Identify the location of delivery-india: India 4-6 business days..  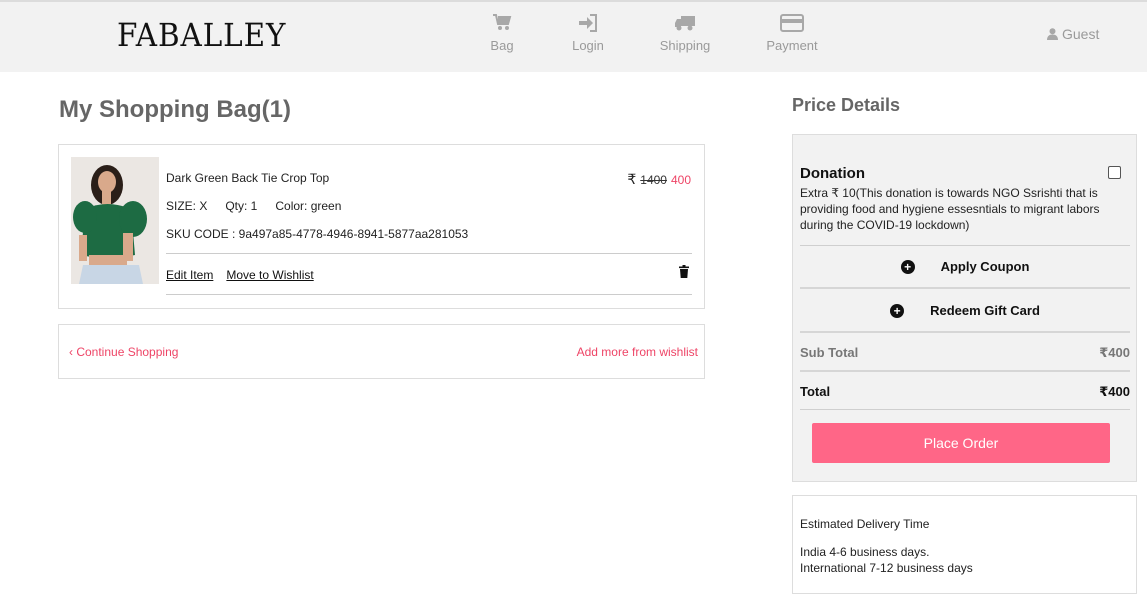
(865, 552).